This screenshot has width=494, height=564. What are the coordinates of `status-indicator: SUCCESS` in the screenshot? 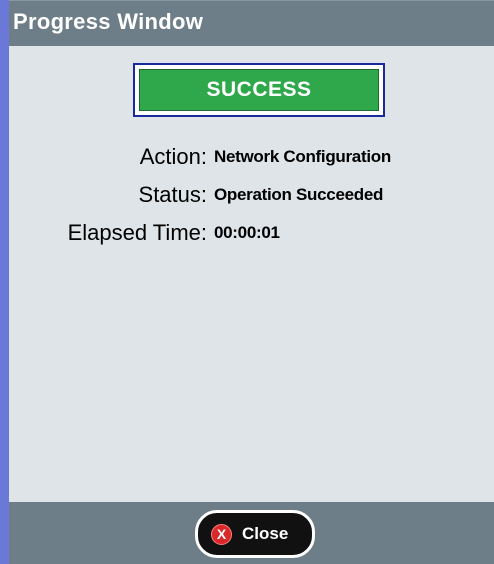 It's located at (259, 90).